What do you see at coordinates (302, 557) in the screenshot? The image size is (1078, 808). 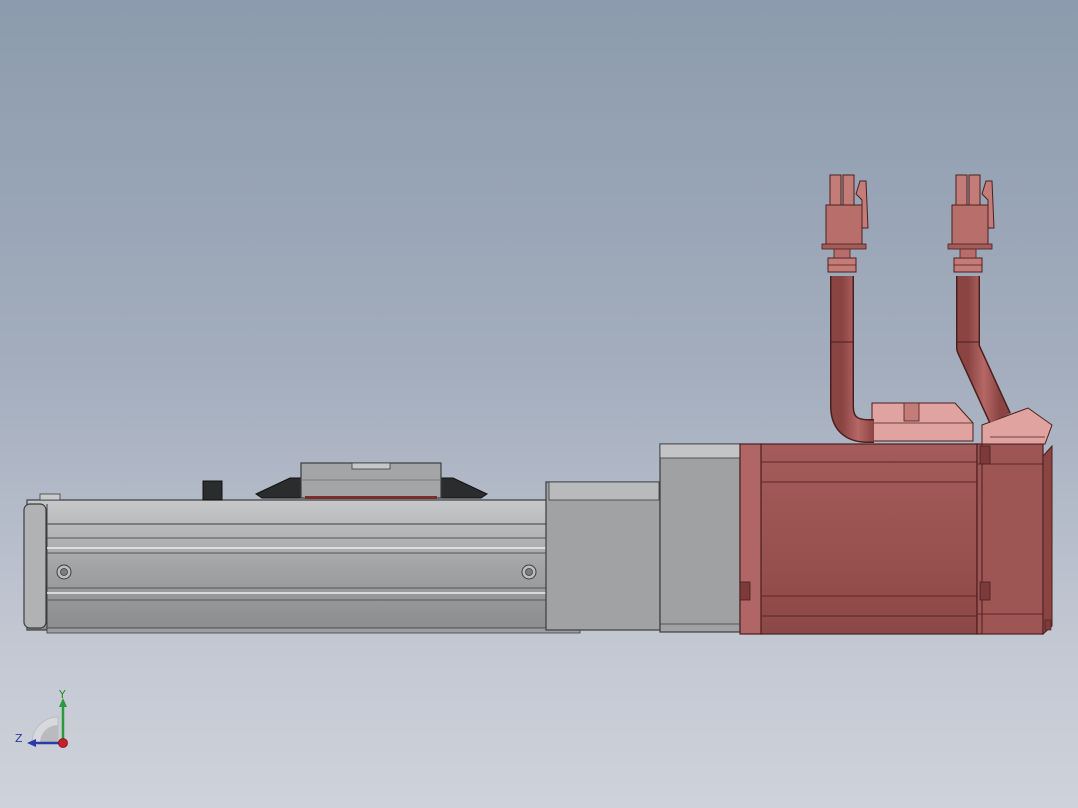 I see `actuator-rail` at bounding box center [302, 557].